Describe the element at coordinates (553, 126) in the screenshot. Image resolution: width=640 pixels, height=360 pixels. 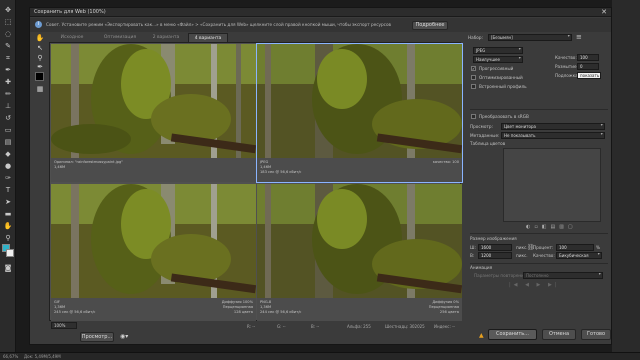
I see `preview-select: Цвет монитора` at that location.